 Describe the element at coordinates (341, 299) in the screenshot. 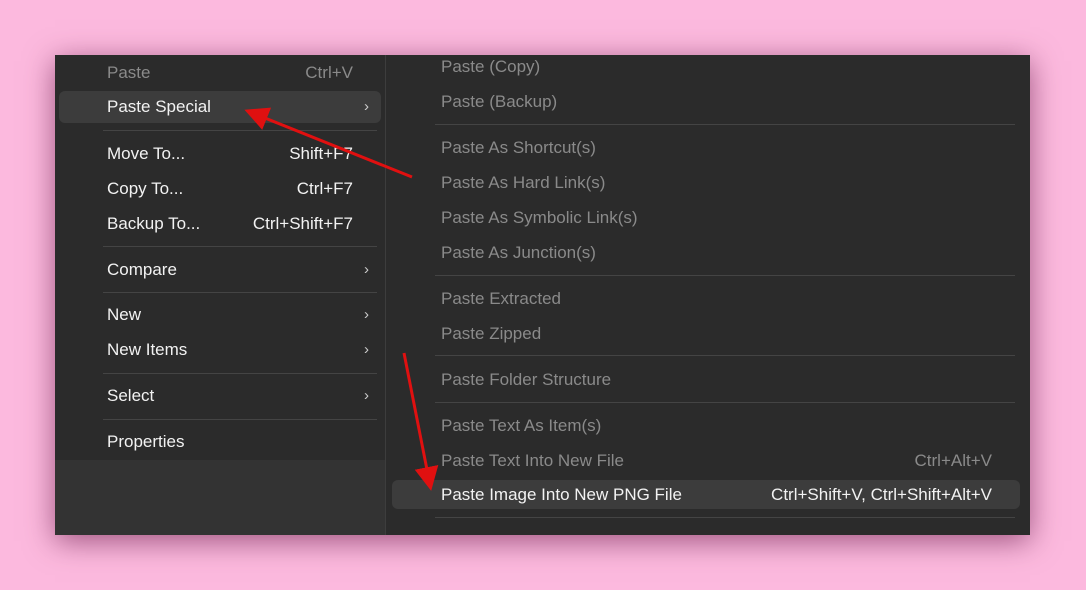

I see `annotation-arrows` at that location.